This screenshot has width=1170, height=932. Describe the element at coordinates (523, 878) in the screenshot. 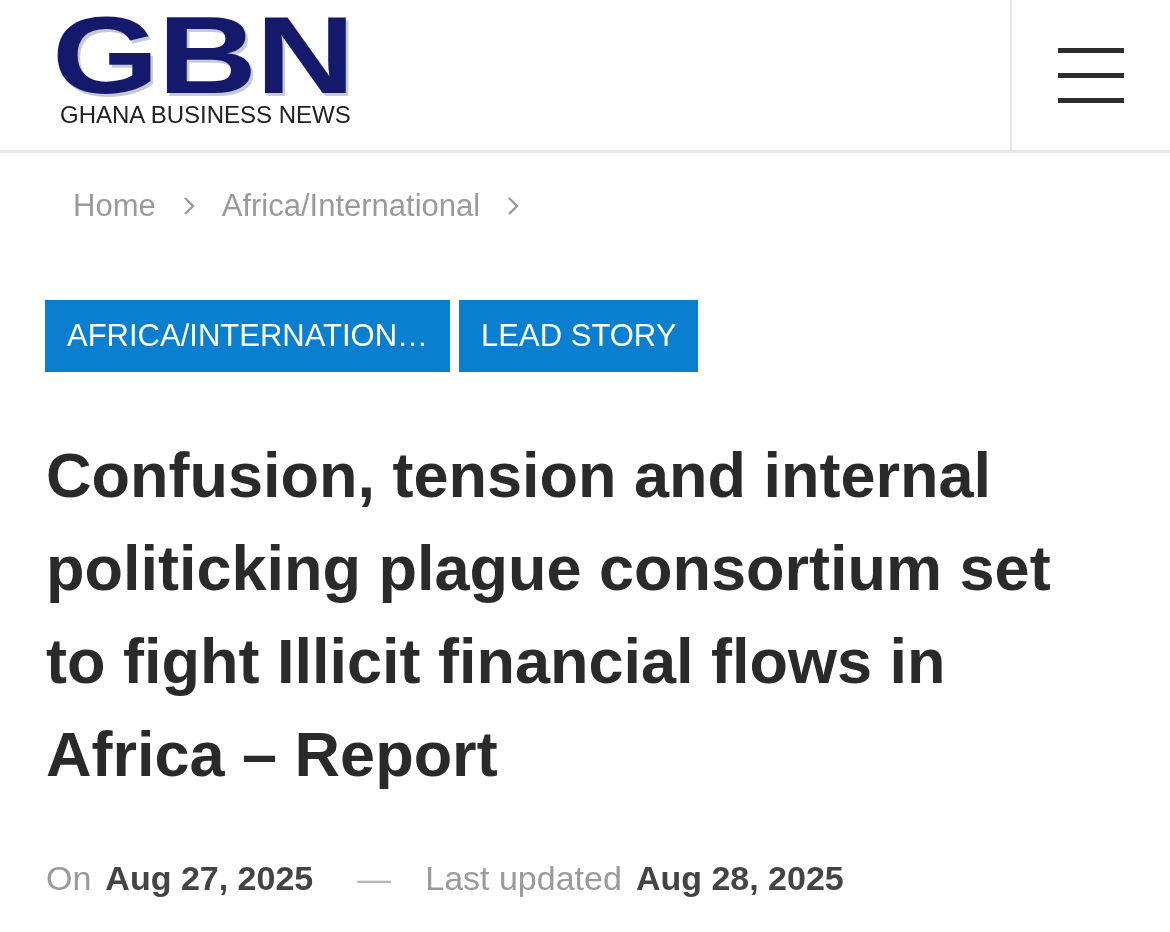

I see `updated-label: Last updated` at that location.